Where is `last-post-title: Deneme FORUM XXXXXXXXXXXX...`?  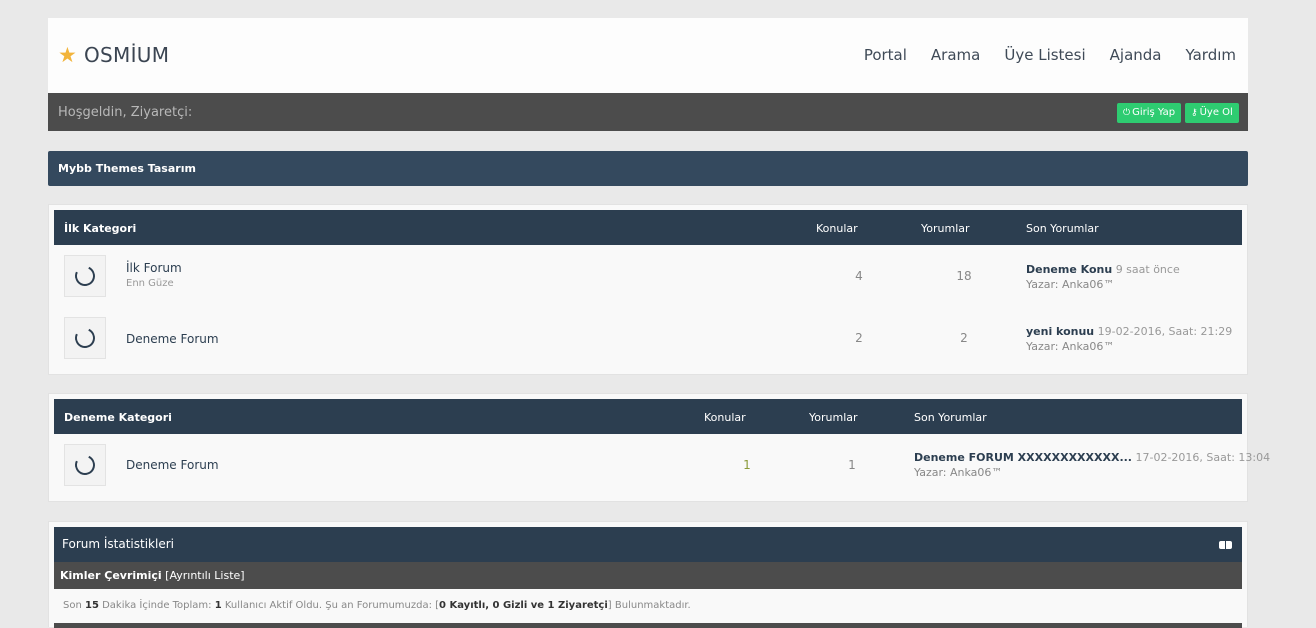 last-post-title: Deneme FORUM XXXXXXXXXXXX... is located at coordinates (1023, 457).